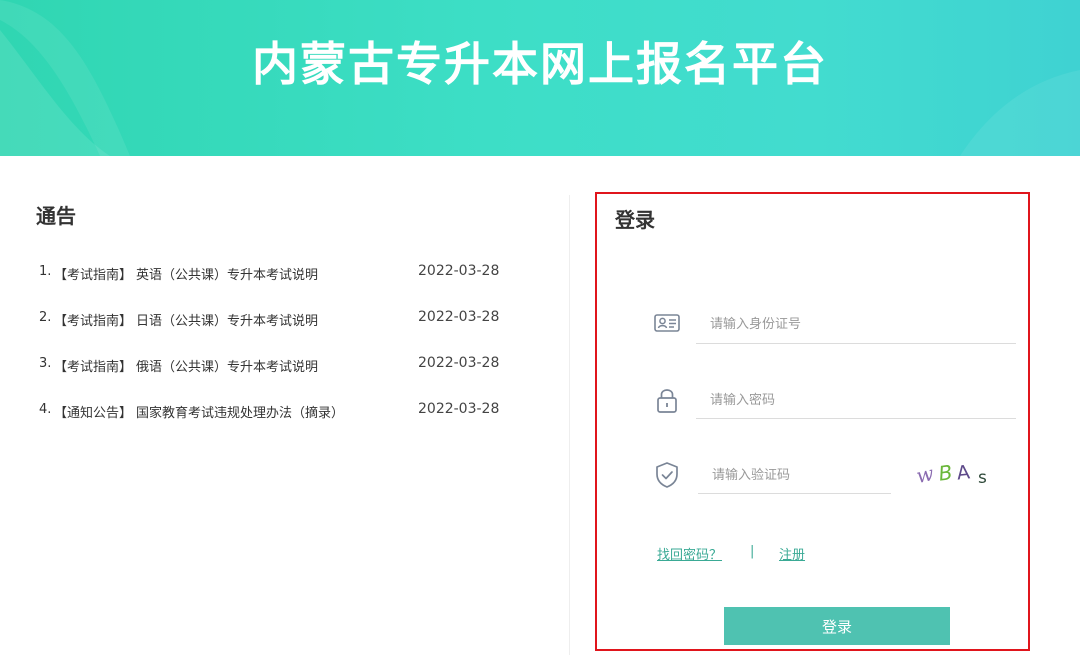  What do you see at coordinates (667, 475) in the screenshot?
I see `shield-check-icon` at bounding box center [667, 475].